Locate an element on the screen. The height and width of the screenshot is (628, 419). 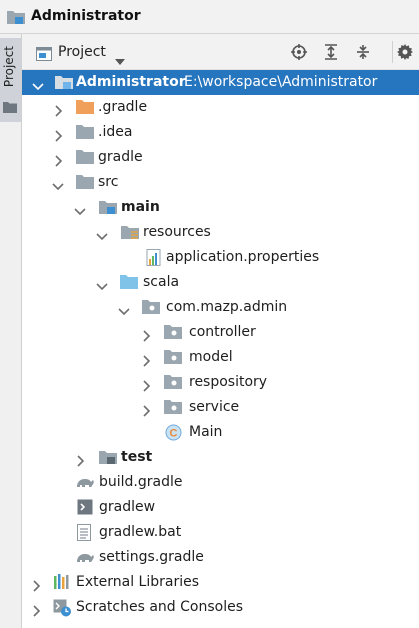
project-tool-tab: Project is located at coordinates (10, 80).